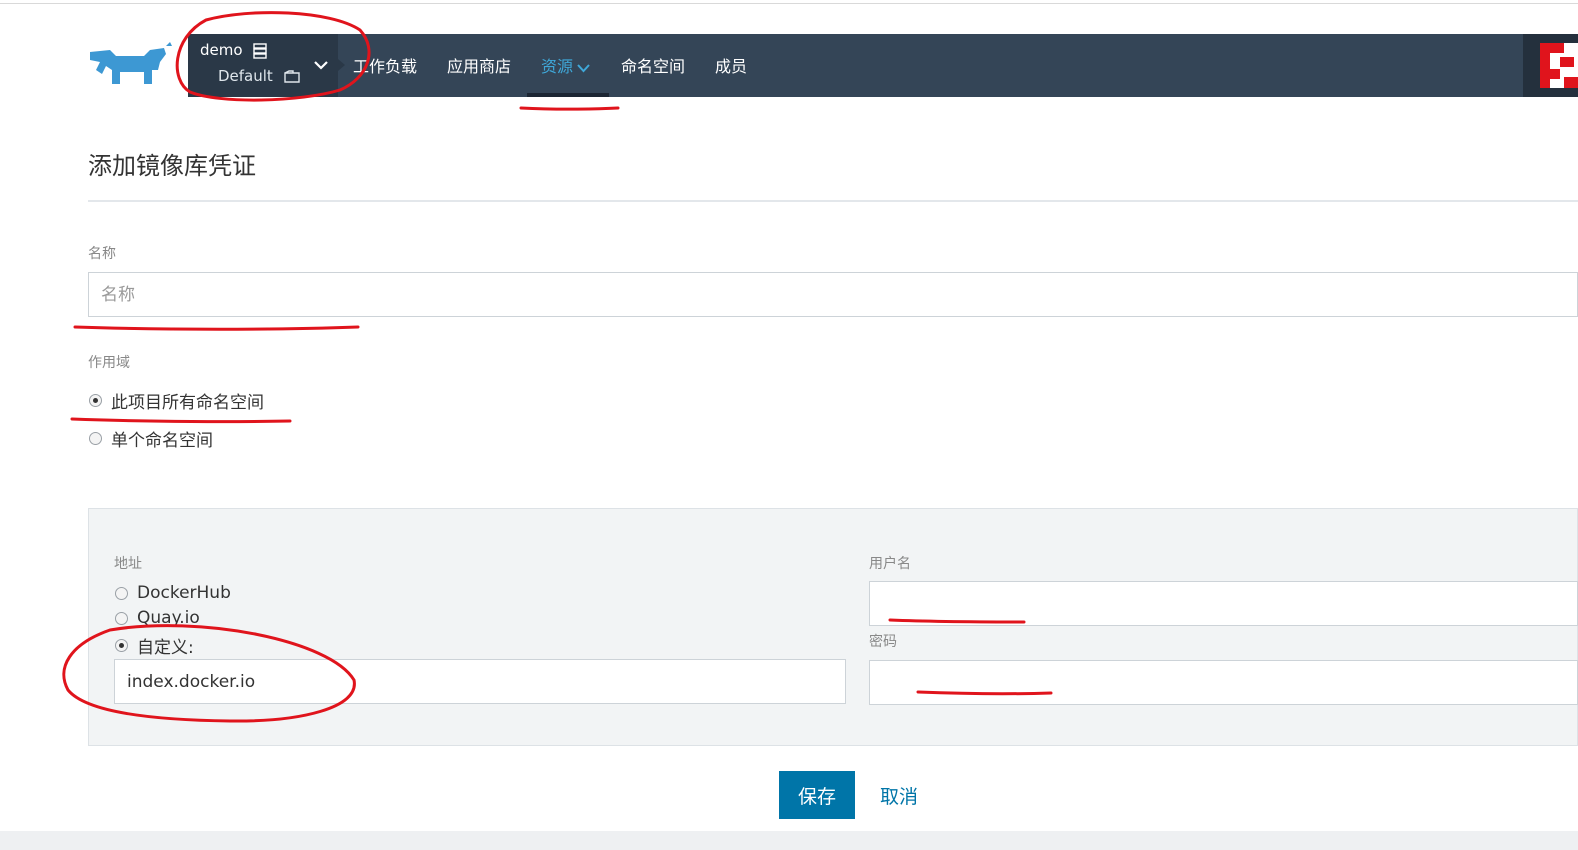  Describe the element at coordinates (187, 403) in the screenshot. I see `scope-option-label: 此项目所有命名空间` at that location.